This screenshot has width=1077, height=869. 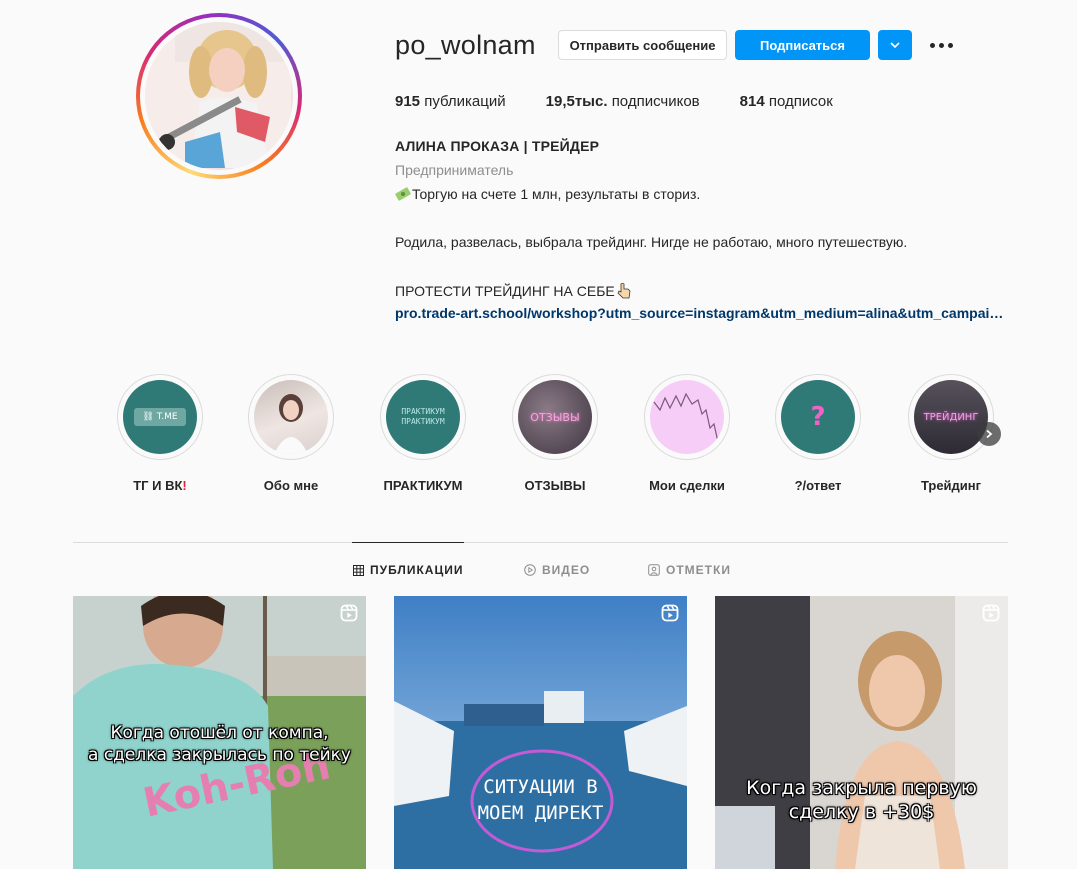 What do you see at coordinates (423, 485) in the screenshot?
I see `highlight-label: ПРАКТИКУМ` at bounding box center [423, 485].